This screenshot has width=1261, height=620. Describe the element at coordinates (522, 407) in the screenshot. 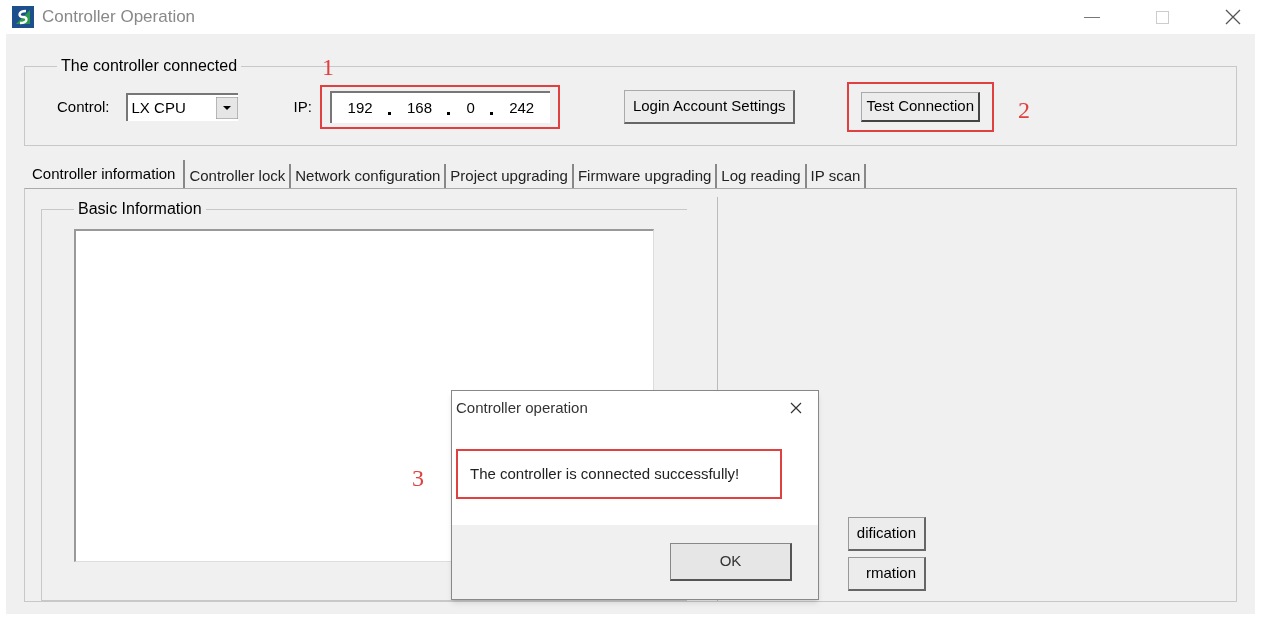

I see `dialog-title: Controller operation` at that location.